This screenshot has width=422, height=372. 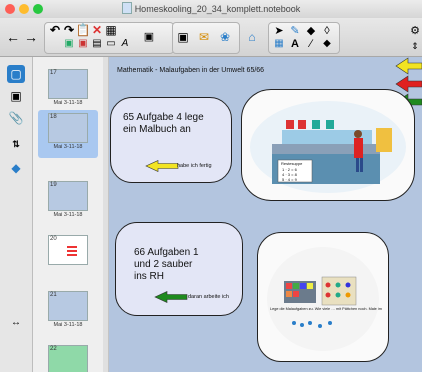 What do you see at coordinates (163, 117) in the screenshot?
I see `task-title-line1: 65 Aufgabe 4 lege` at bounding box center [163, 117].